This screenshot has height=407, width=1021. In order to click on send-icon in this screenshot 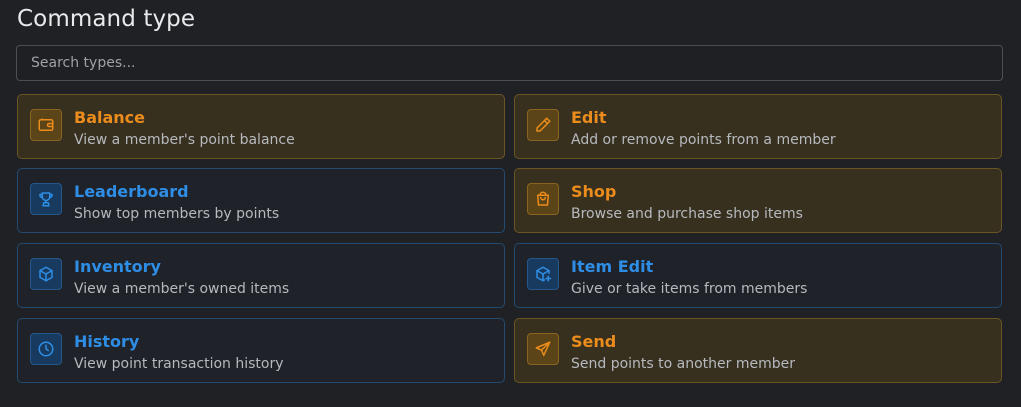, I will do `click(543, 349)`.